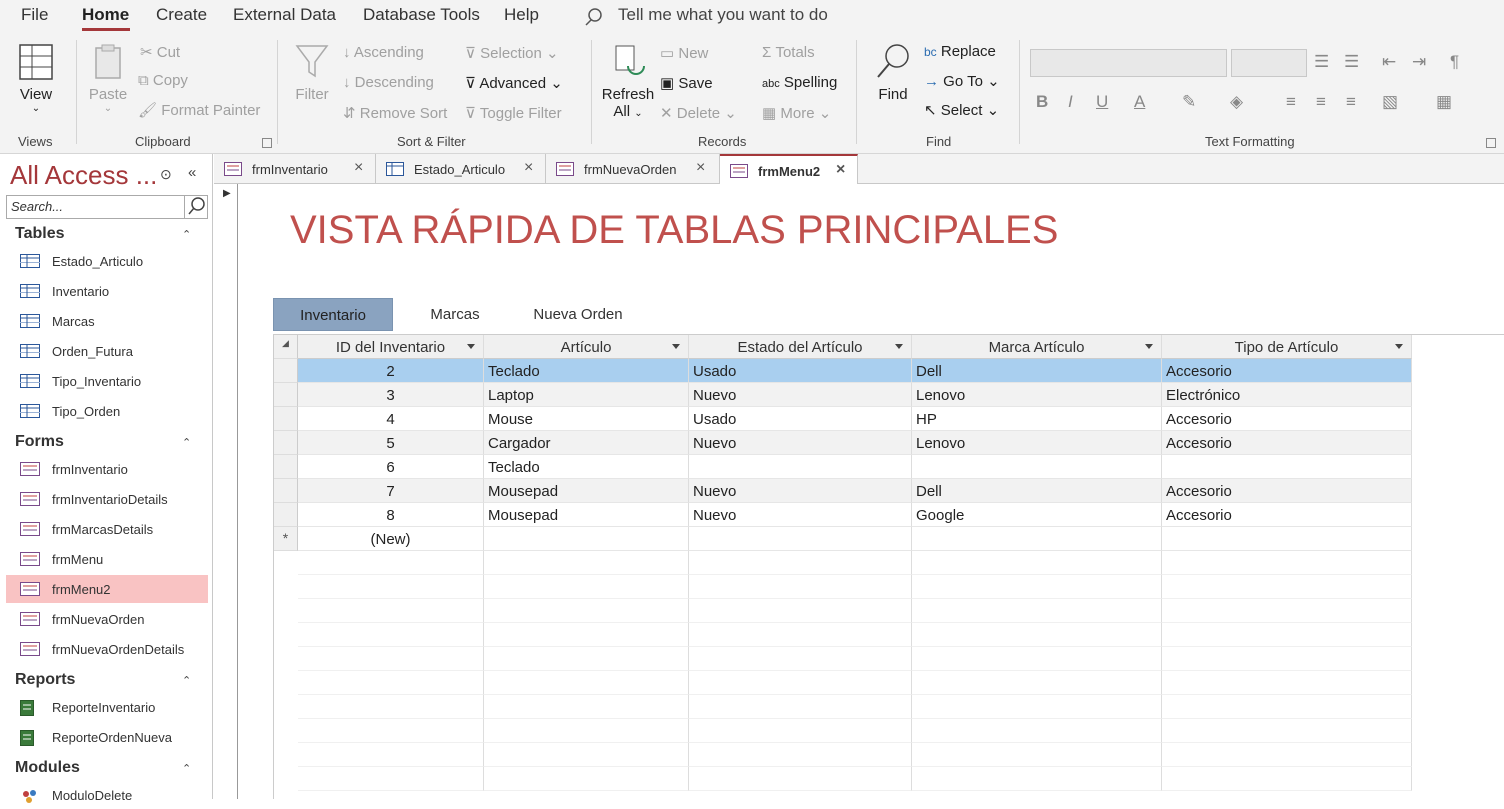 The height and width of the screenshot is (809, 1504). What do you see at coordinates (893, 72) in the screenshot?
I see `find-button: Find` at bounding box center [893, 72].